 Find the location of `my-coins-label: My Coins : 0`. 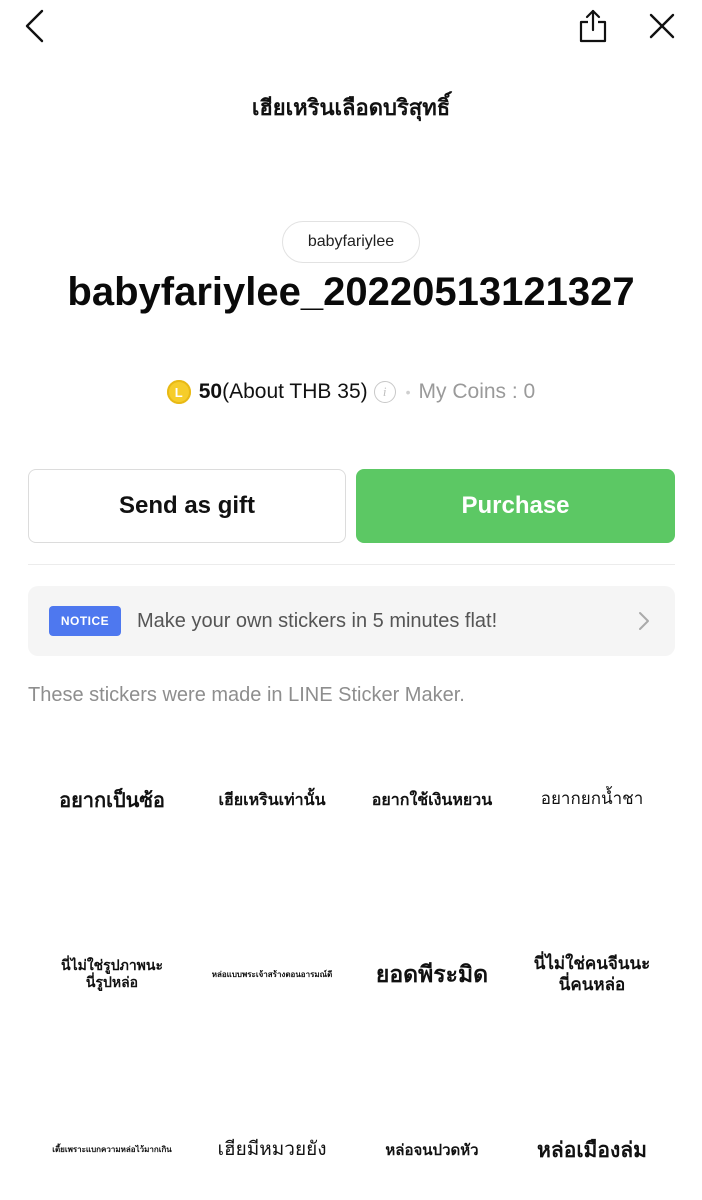

my-coins-label: My Coins : 0 is located at coordinates (477, 391).